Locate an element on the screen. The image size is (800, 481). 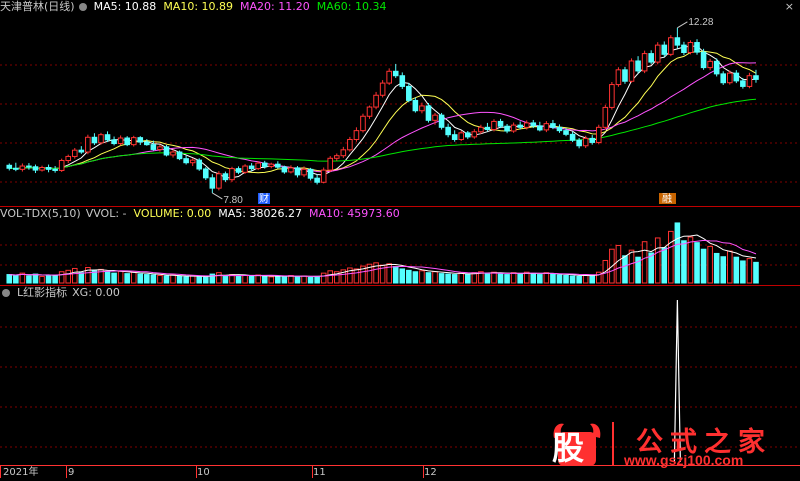
time-axis-year: 2021年 is located at coordinates (21, 472).